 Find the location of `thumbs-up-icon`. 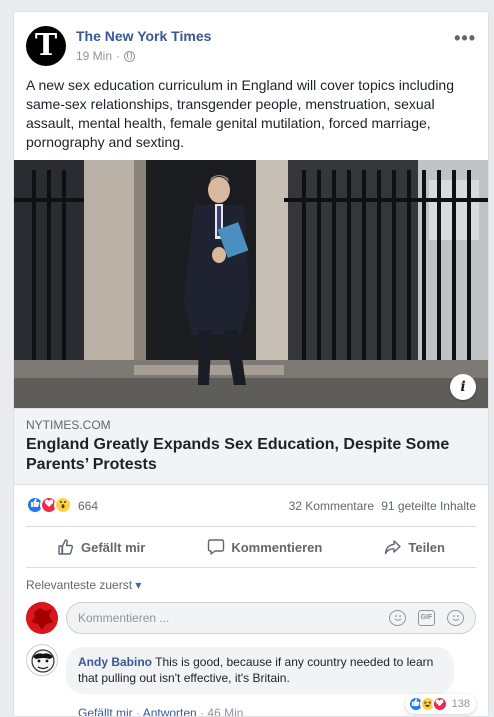

thumbs-up-icon is located at coordinates (66, 547).